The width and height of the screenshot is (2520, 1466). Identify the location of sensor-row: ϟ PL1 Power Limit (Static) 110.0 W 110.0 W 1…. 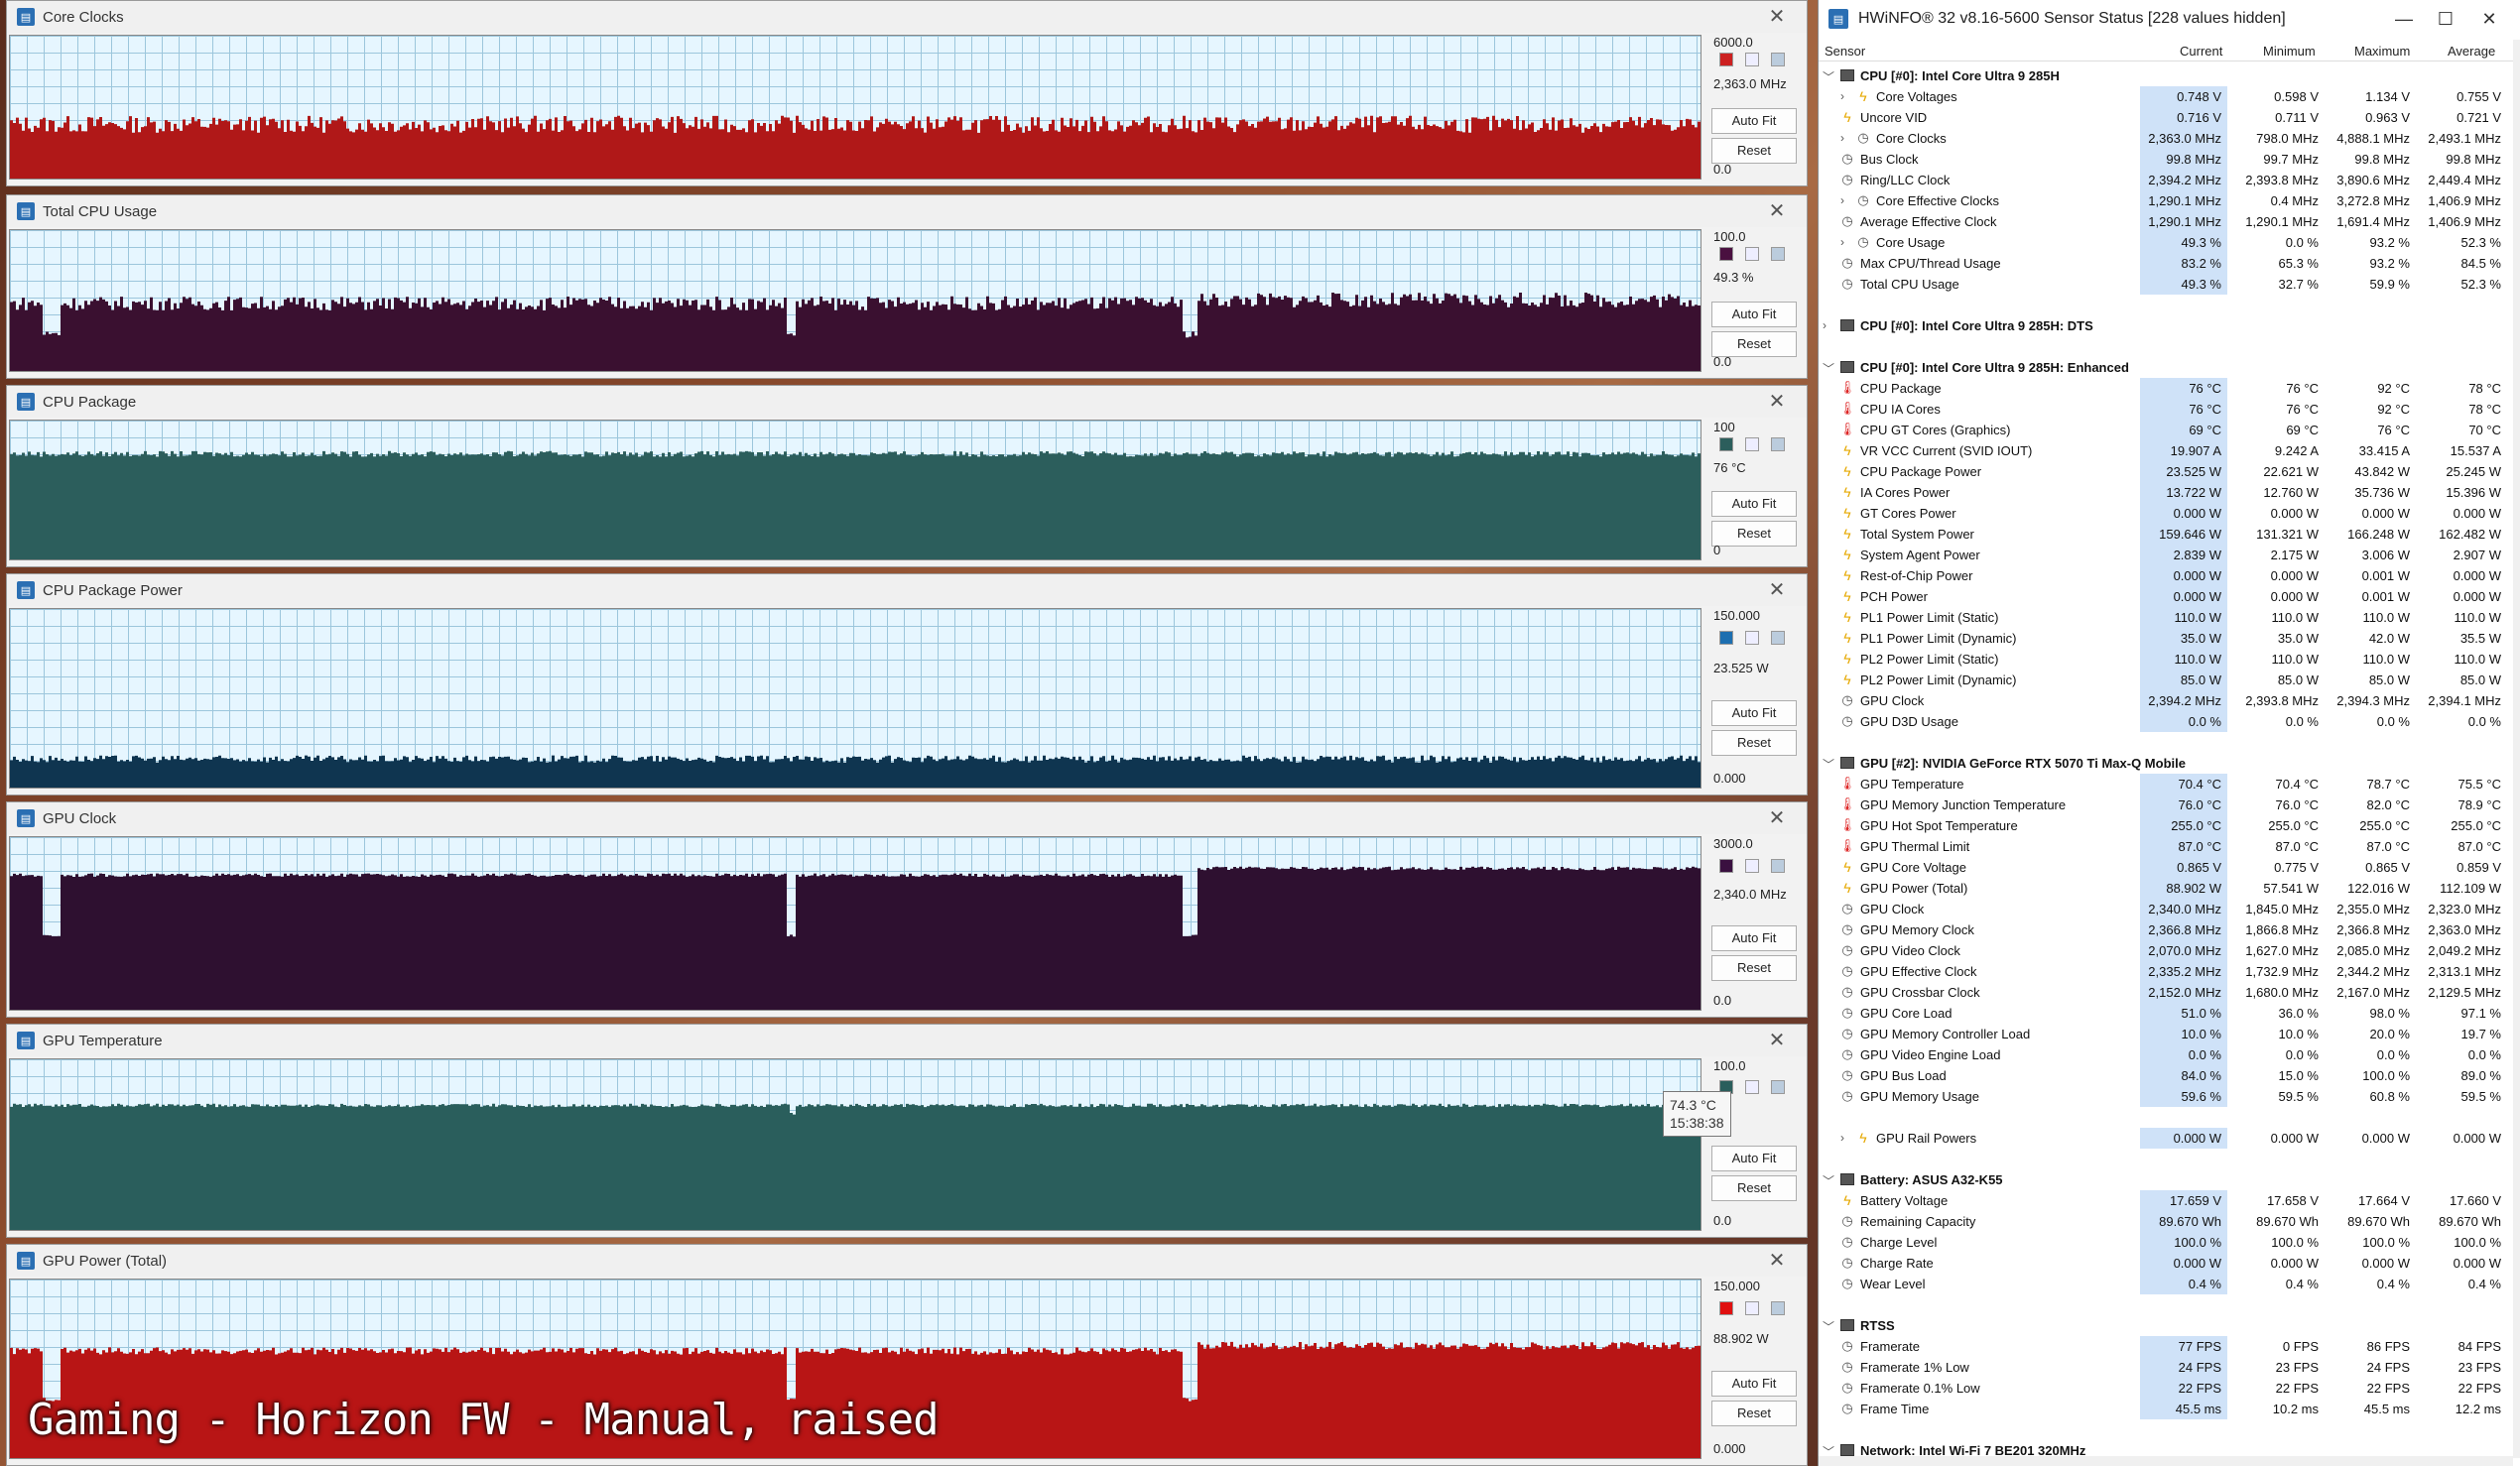
(2166, 617).